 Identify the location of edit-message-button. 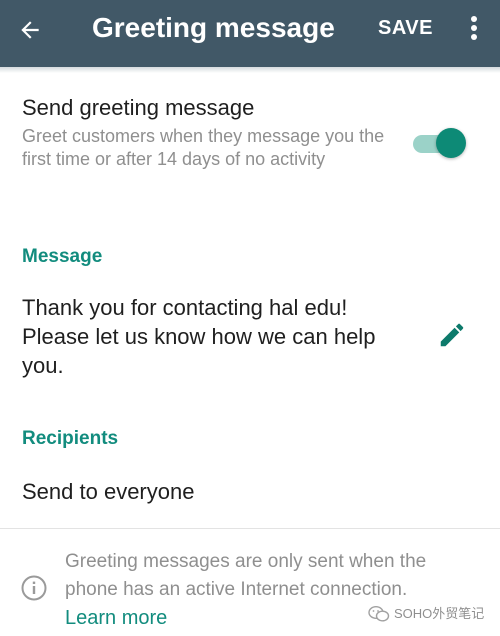
(452, 335).